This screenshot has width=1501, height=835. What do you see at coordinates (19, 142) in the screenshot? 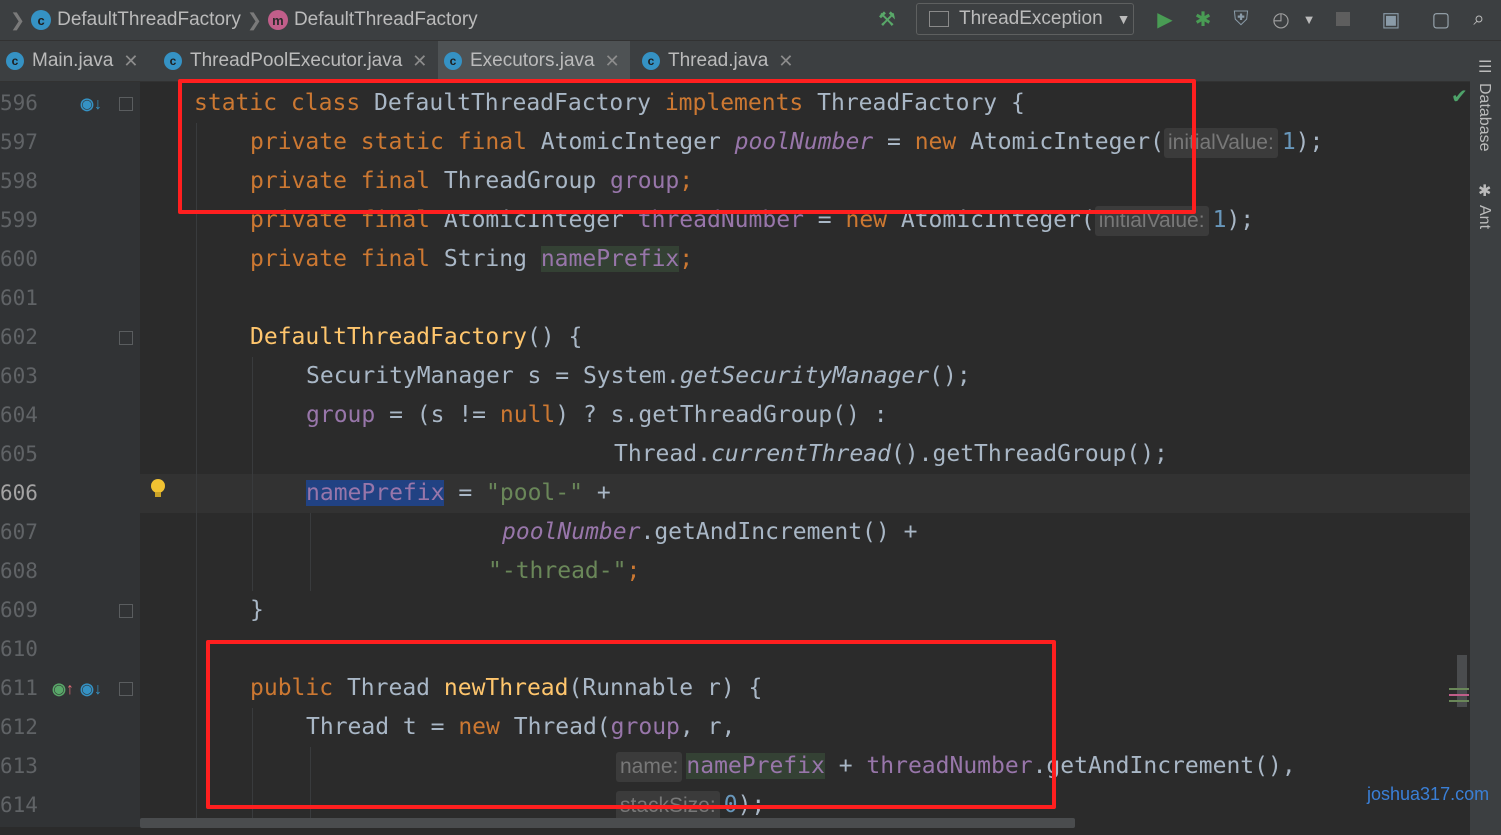
I see `line-number: 597` at bounding box center [19, 142].